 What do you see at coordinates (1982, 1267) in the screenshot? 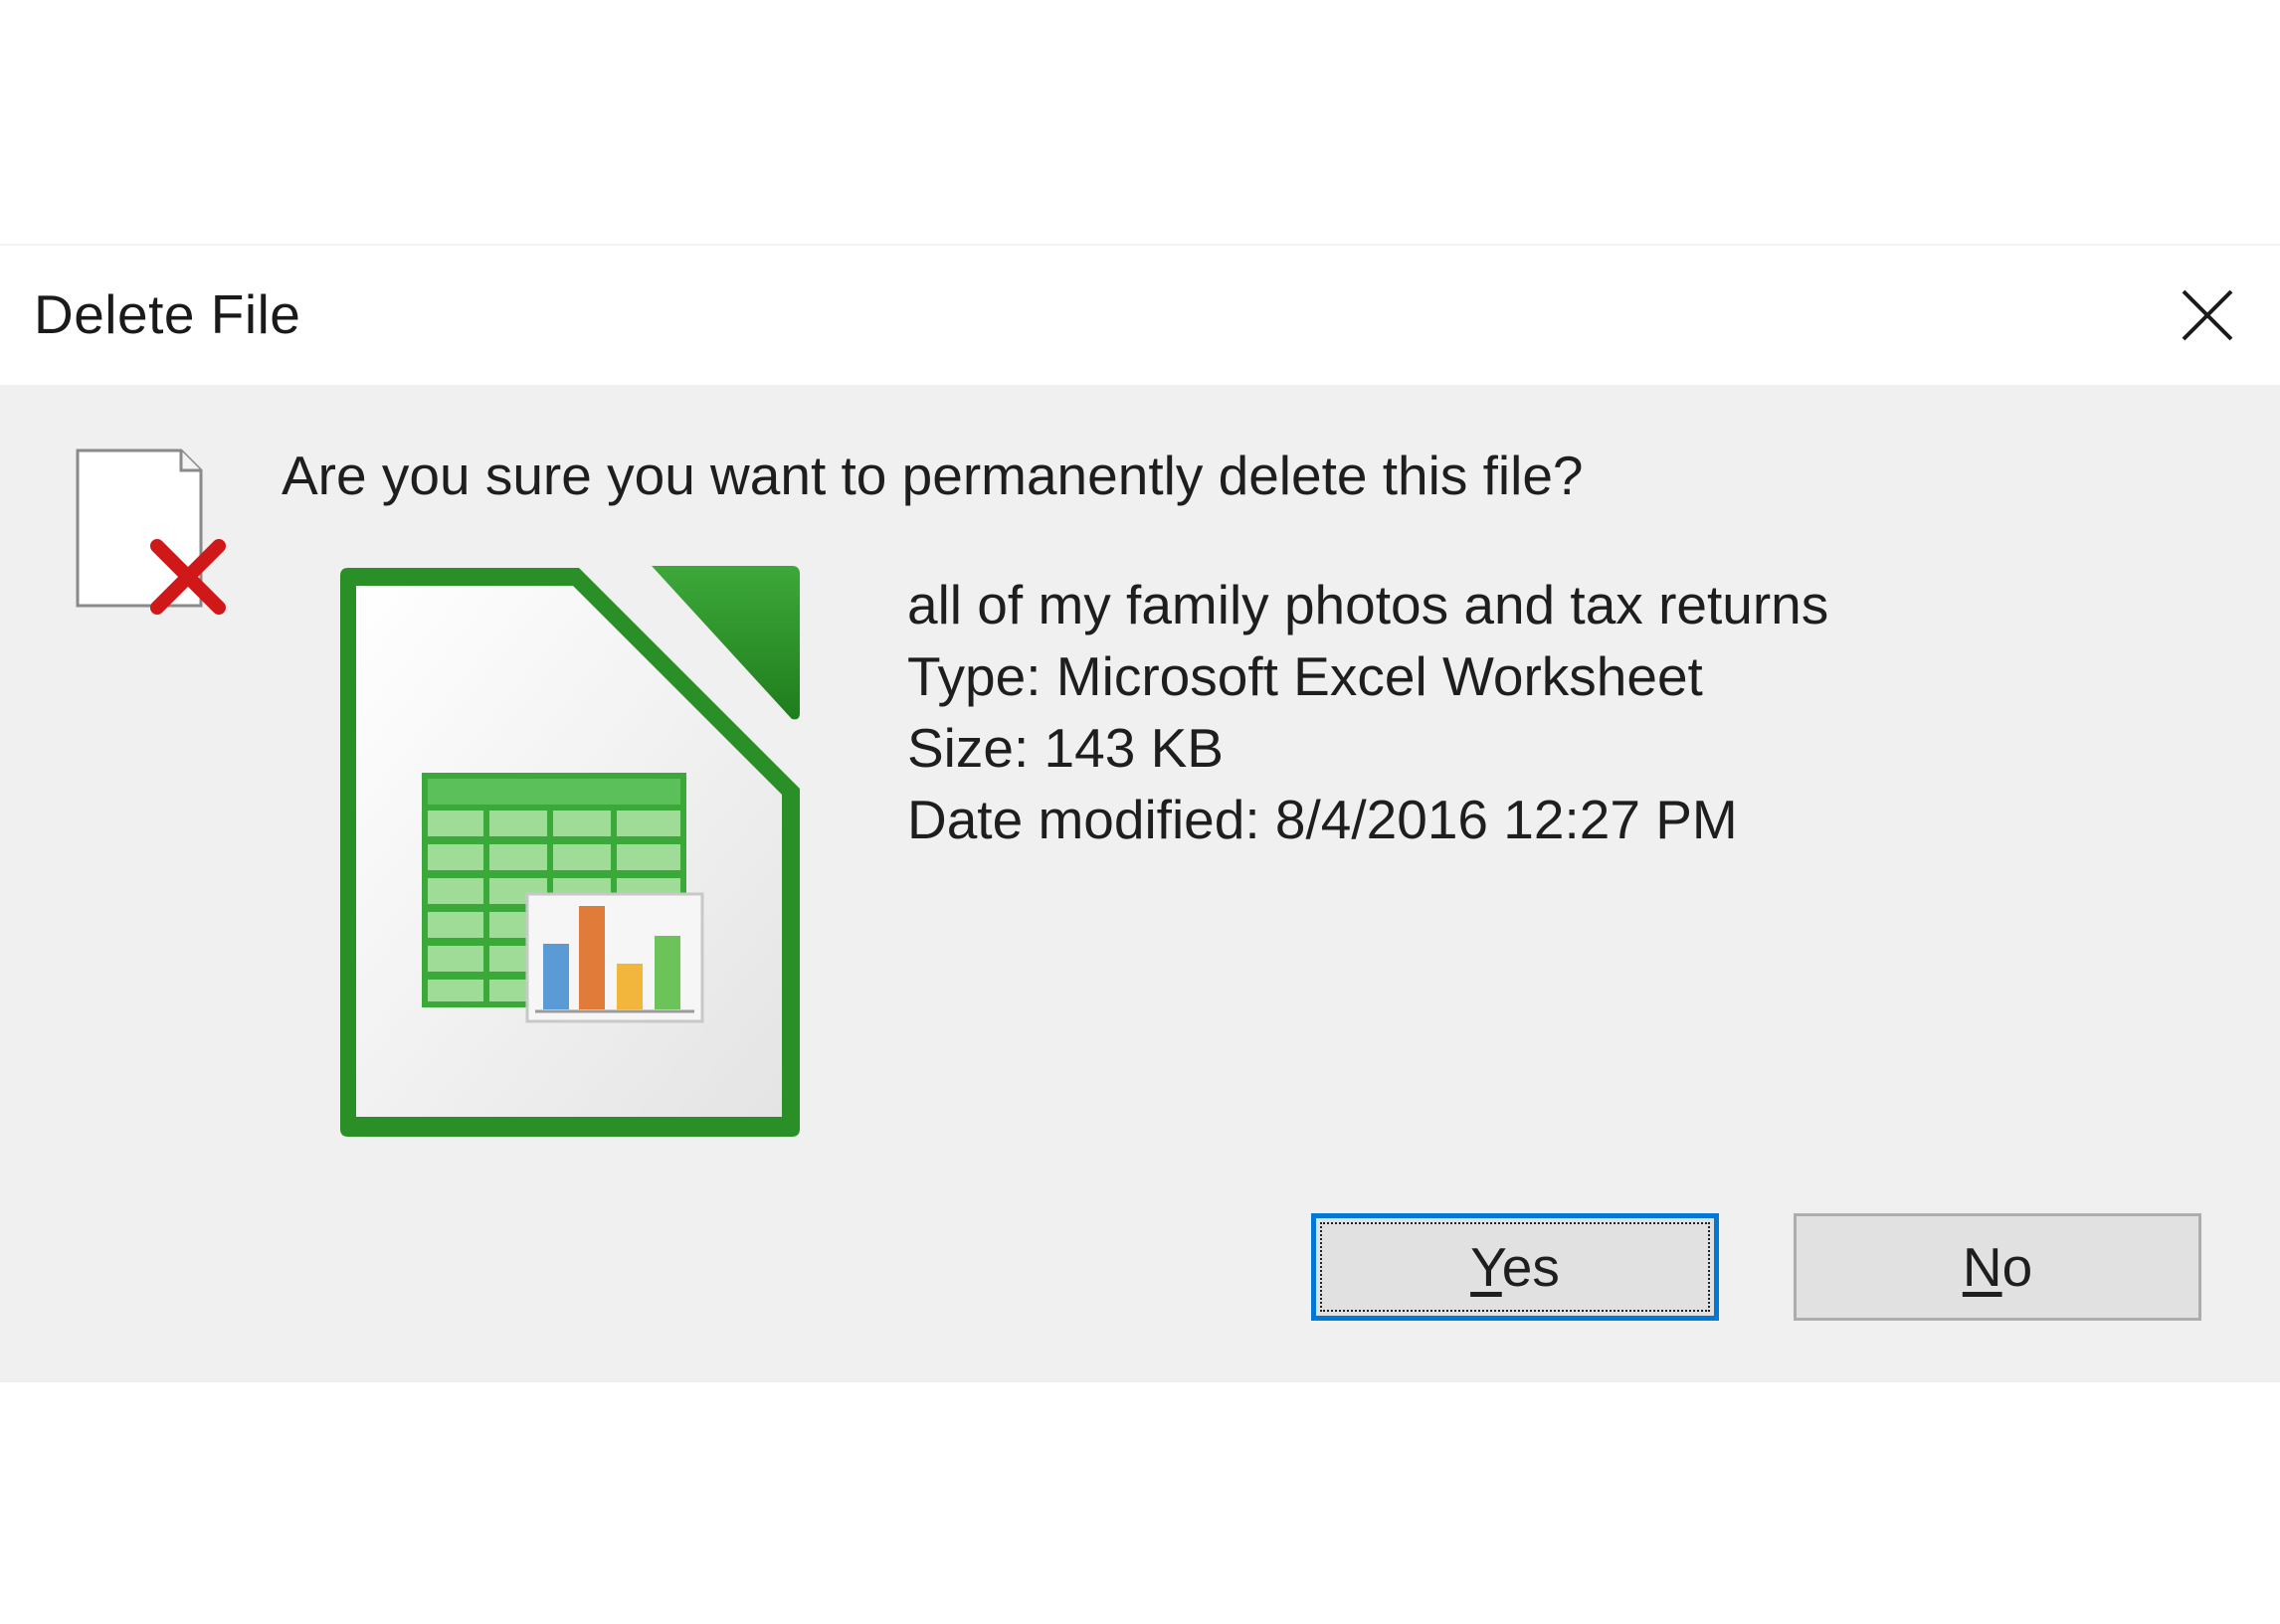
I see `no-accelerator: N` at bounding box center [1982, 1267].